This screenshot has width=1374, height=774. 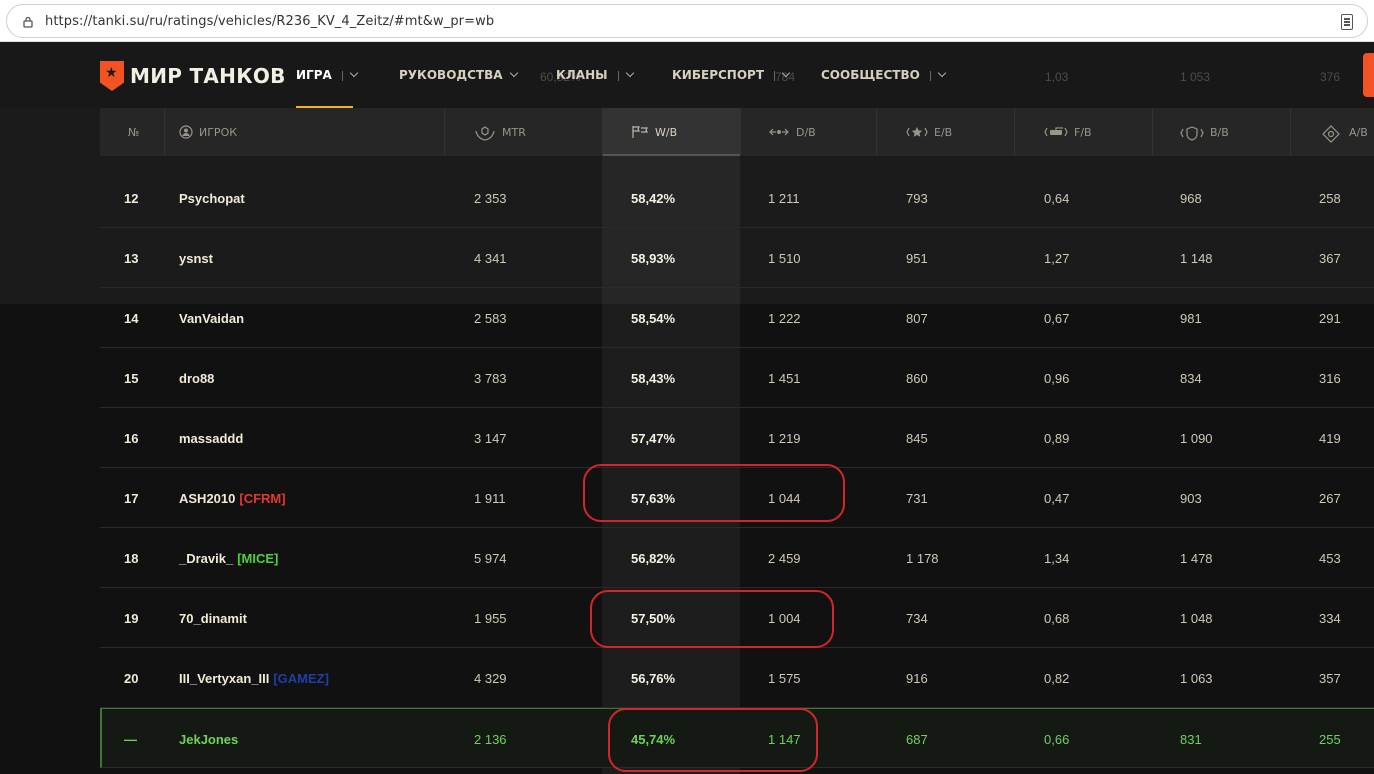 I want to click on cell-value: 20, so click(x=131, y=678).